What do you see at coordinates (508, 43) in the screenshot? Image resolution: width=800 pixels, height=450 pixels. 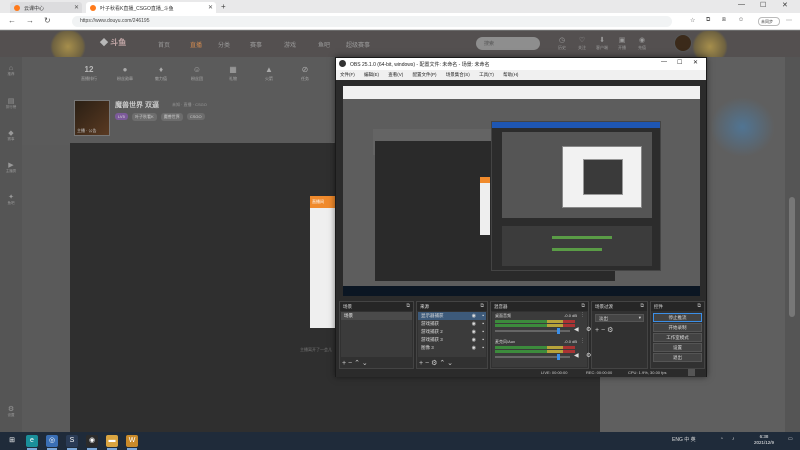 I see `site-search-input: 搜索` at bounding box center [508, 43].